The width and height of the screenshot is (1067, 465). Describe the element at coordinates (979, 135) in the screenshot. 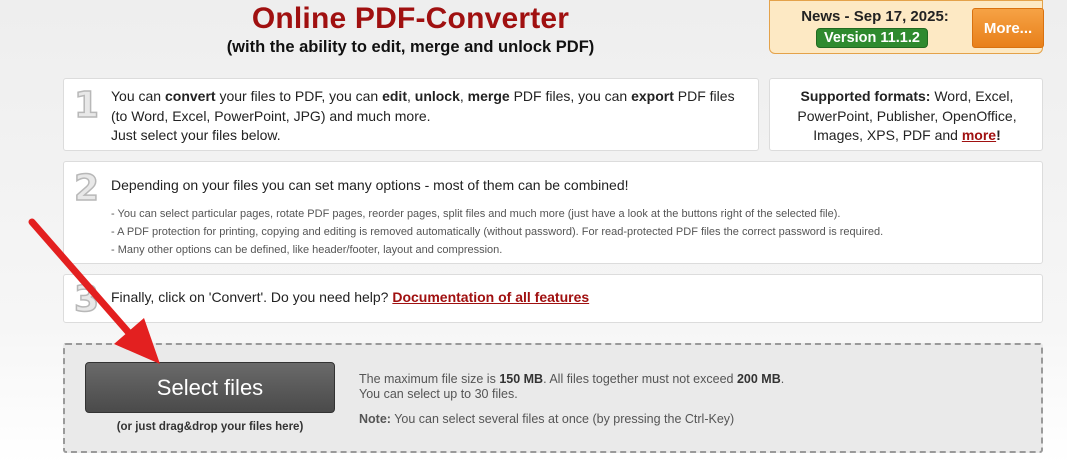

I see `formats-more-link: more` at that location.